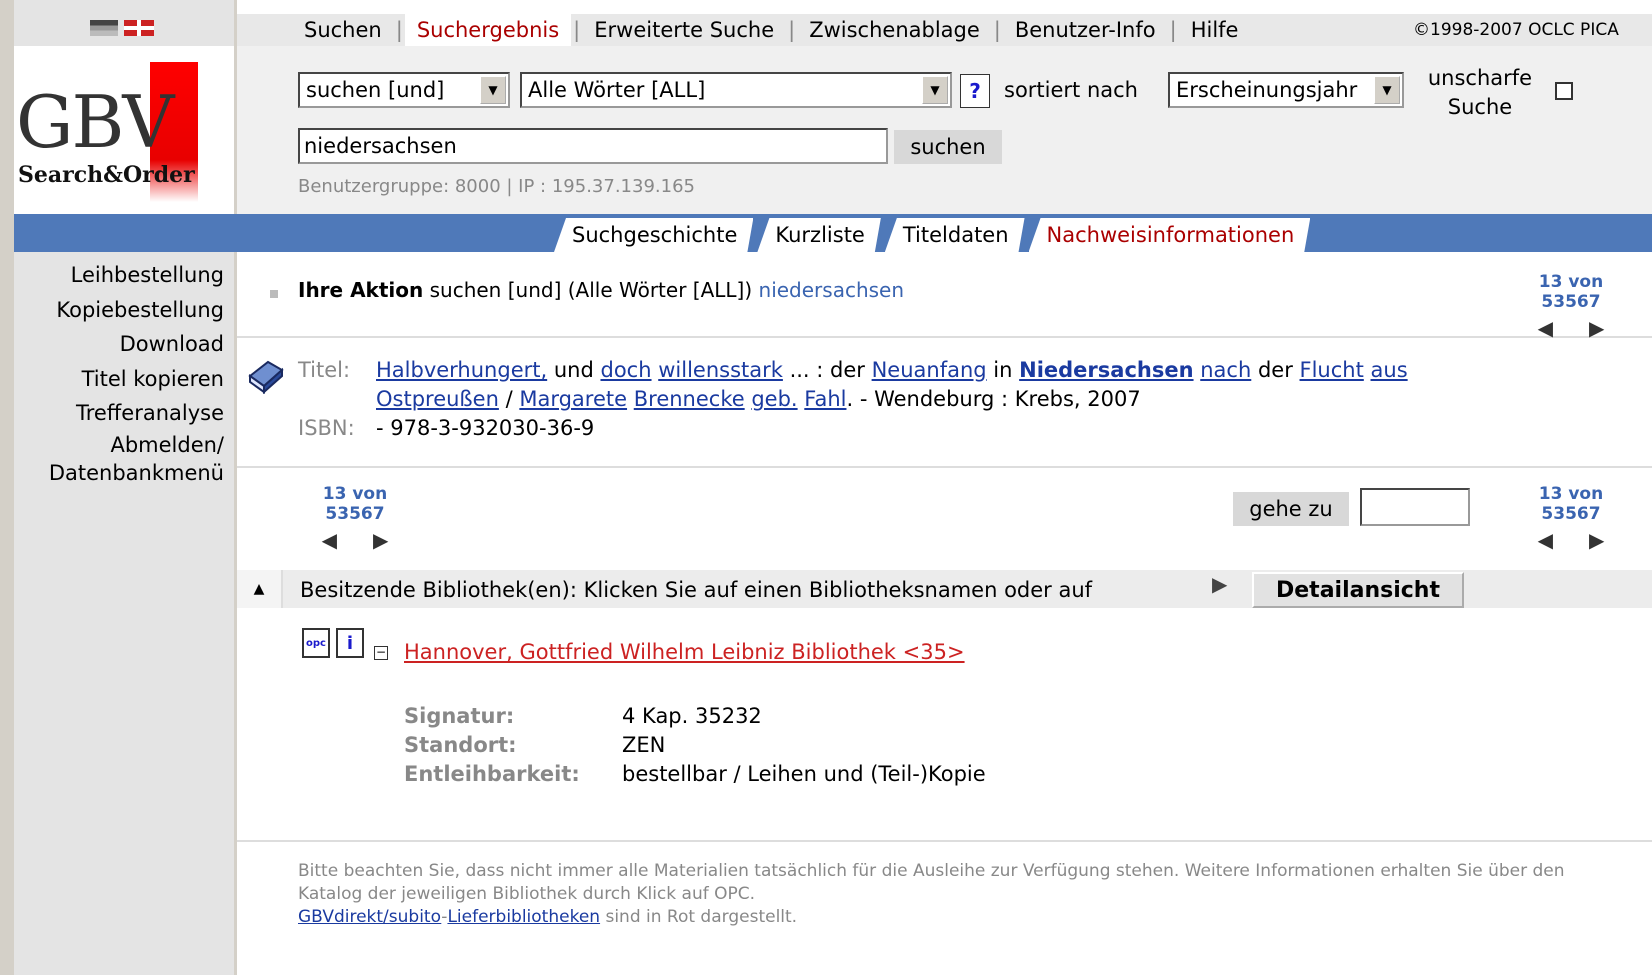 This screenshot has height=975, width=1652. Describe the element at coordinates (825, 399) in the screenshot. I see `title-word-link: Fahl` at that location.